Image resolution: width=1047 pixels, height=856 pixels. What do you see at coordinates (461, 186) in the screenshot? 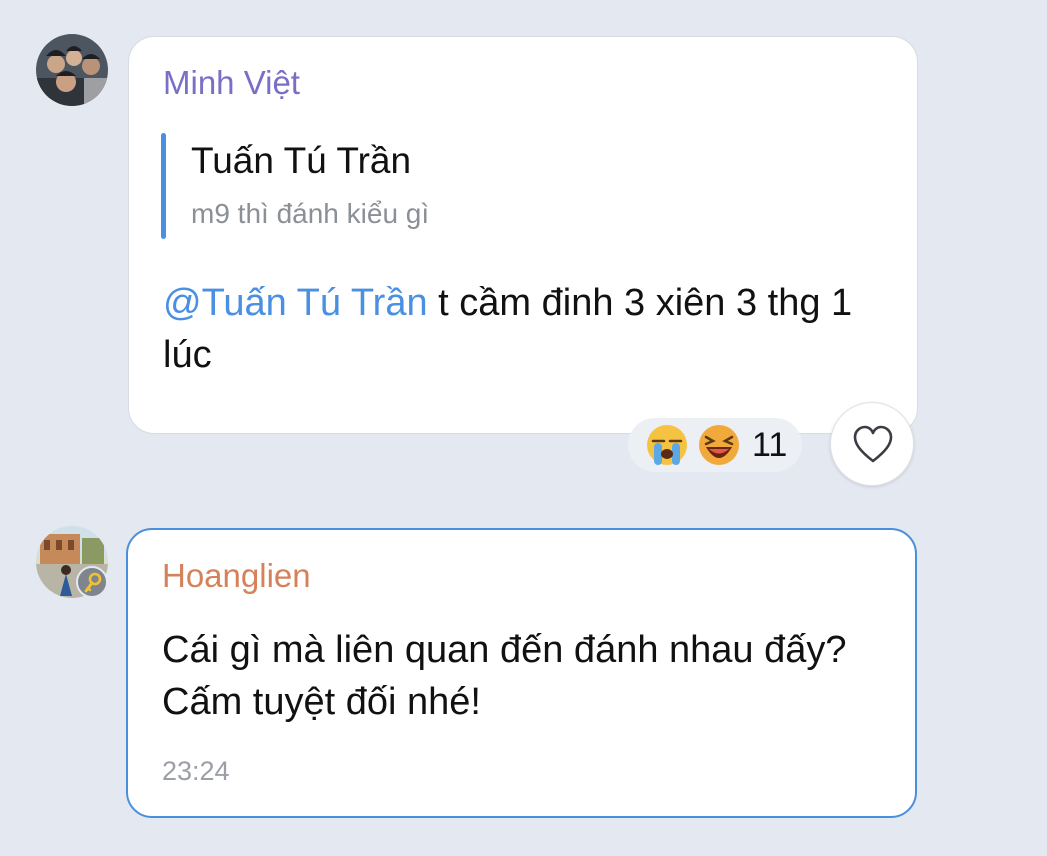
I see `reply-quote: Tuấn Tú Trần m9 thì đánh kiểu gì` at bounding box center [461, 186].